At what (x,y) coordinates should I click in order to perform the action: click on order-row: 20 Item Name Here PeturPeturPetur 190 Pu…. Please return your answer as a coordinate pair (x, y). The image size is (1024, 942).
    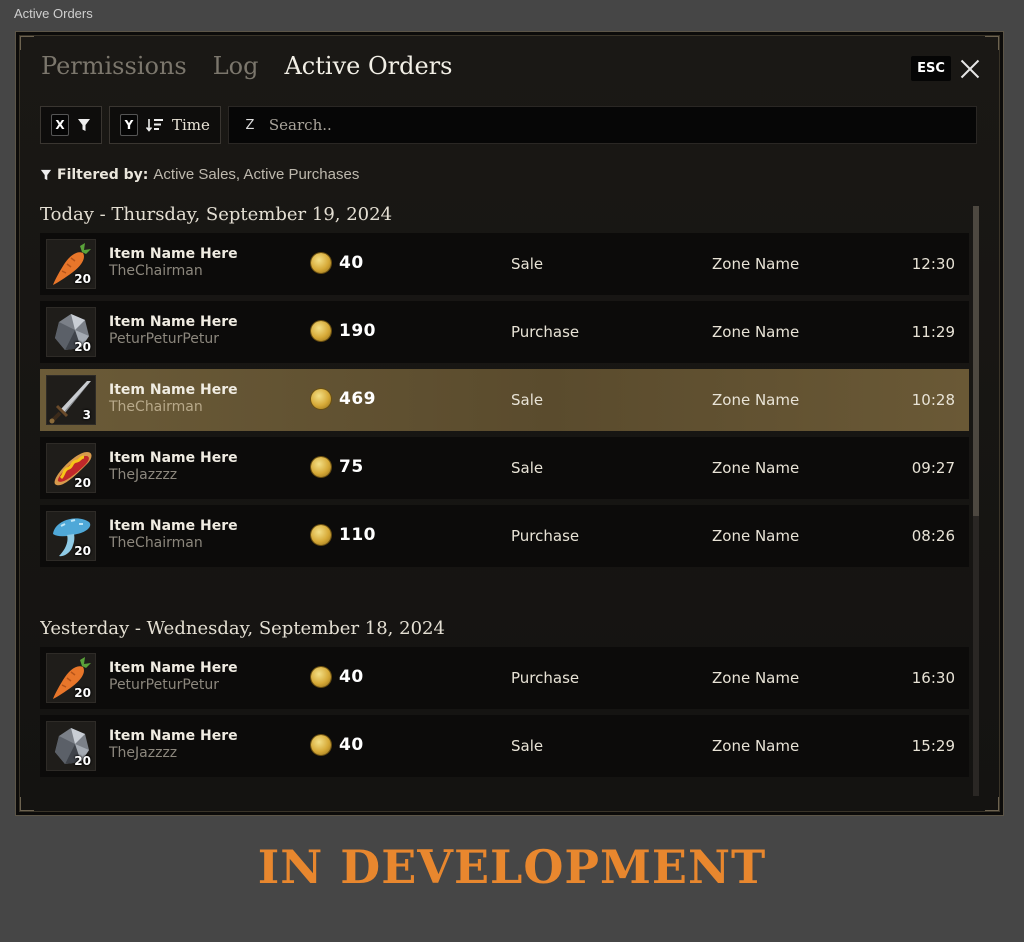
    Looking at the image, I should click on (504, 332).